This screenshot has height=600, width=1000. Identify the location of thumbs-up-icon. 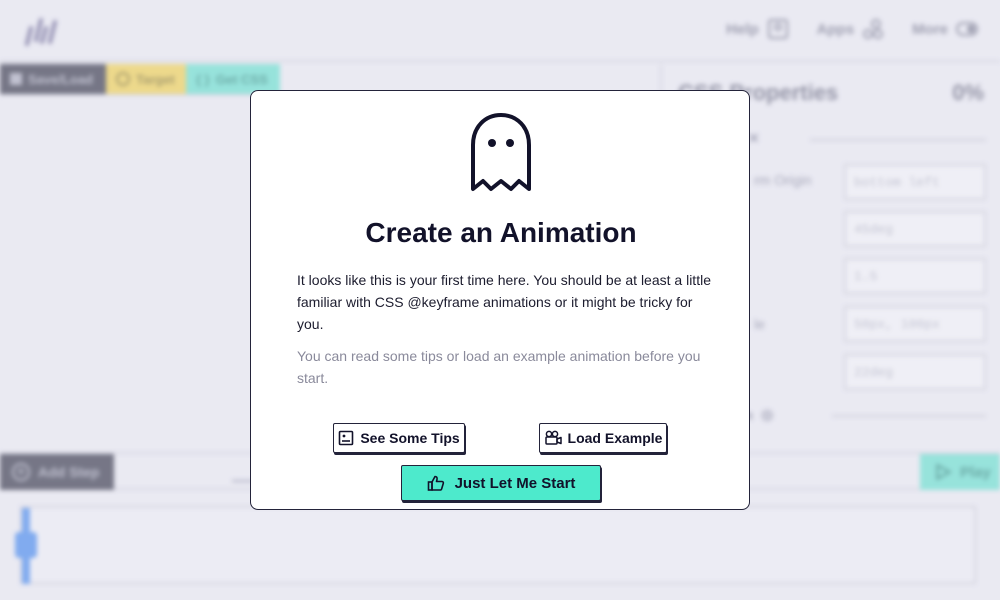
(435, 483).